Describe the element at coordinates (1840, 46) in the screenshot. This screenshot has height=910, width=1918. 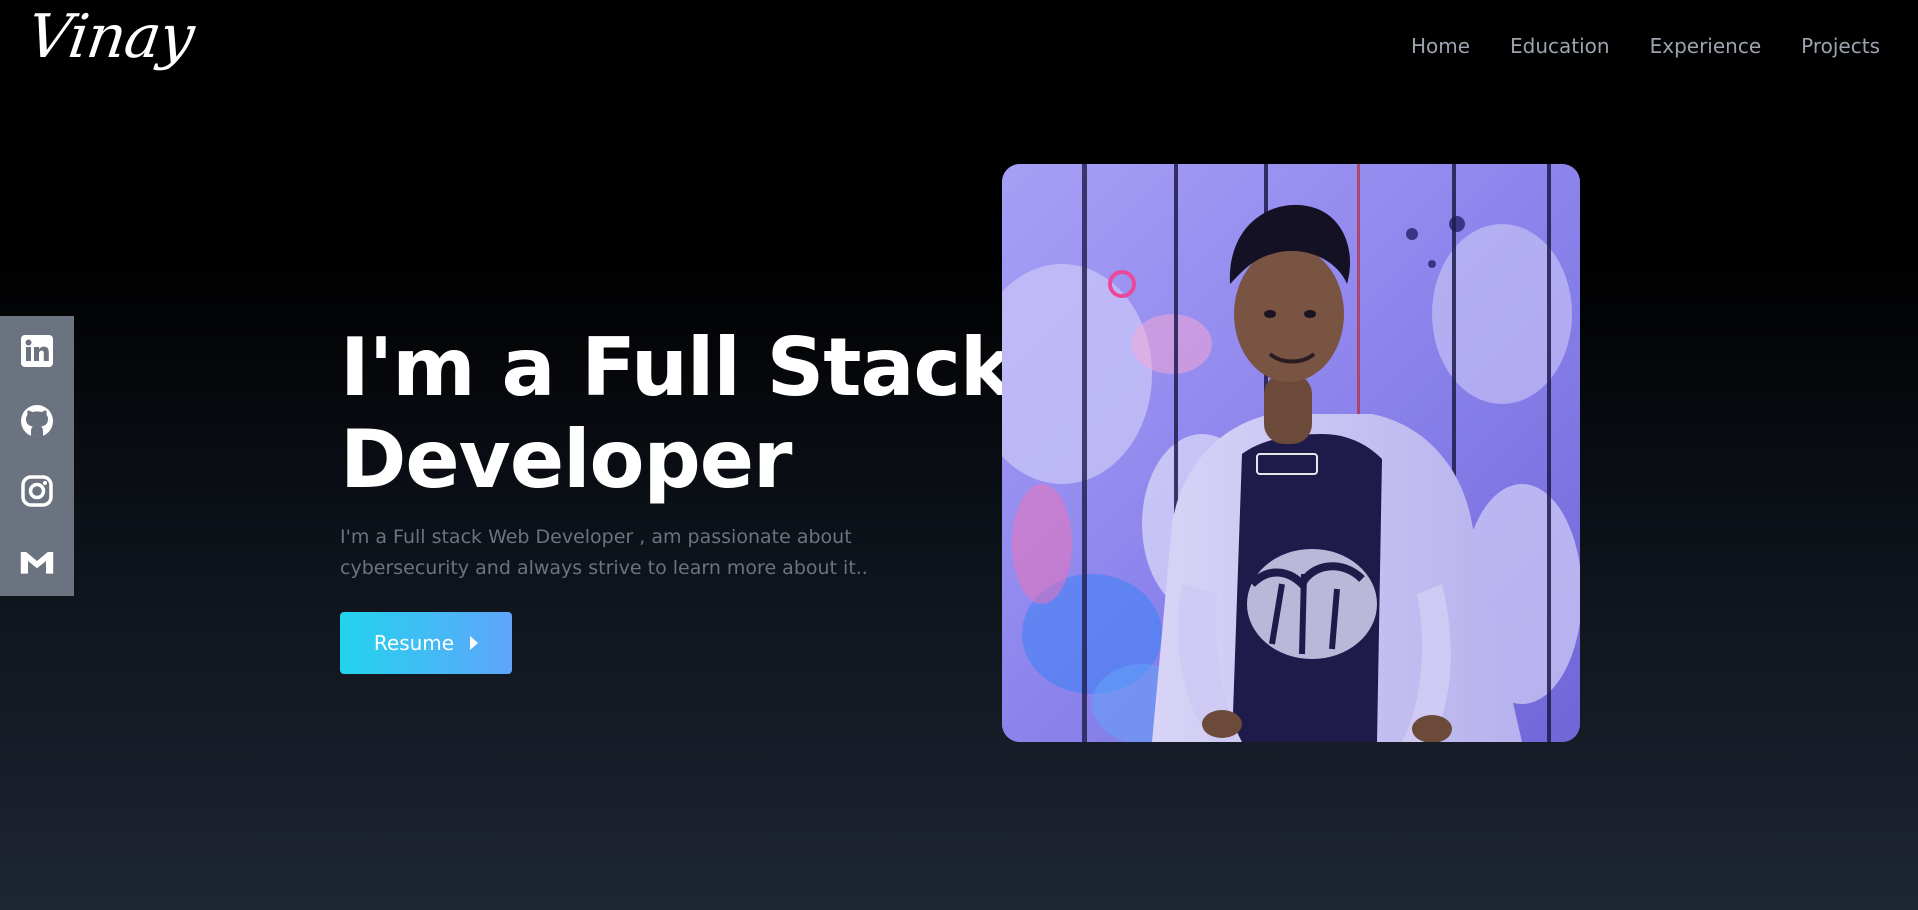
I see `nav-projects: Projects` at that location.